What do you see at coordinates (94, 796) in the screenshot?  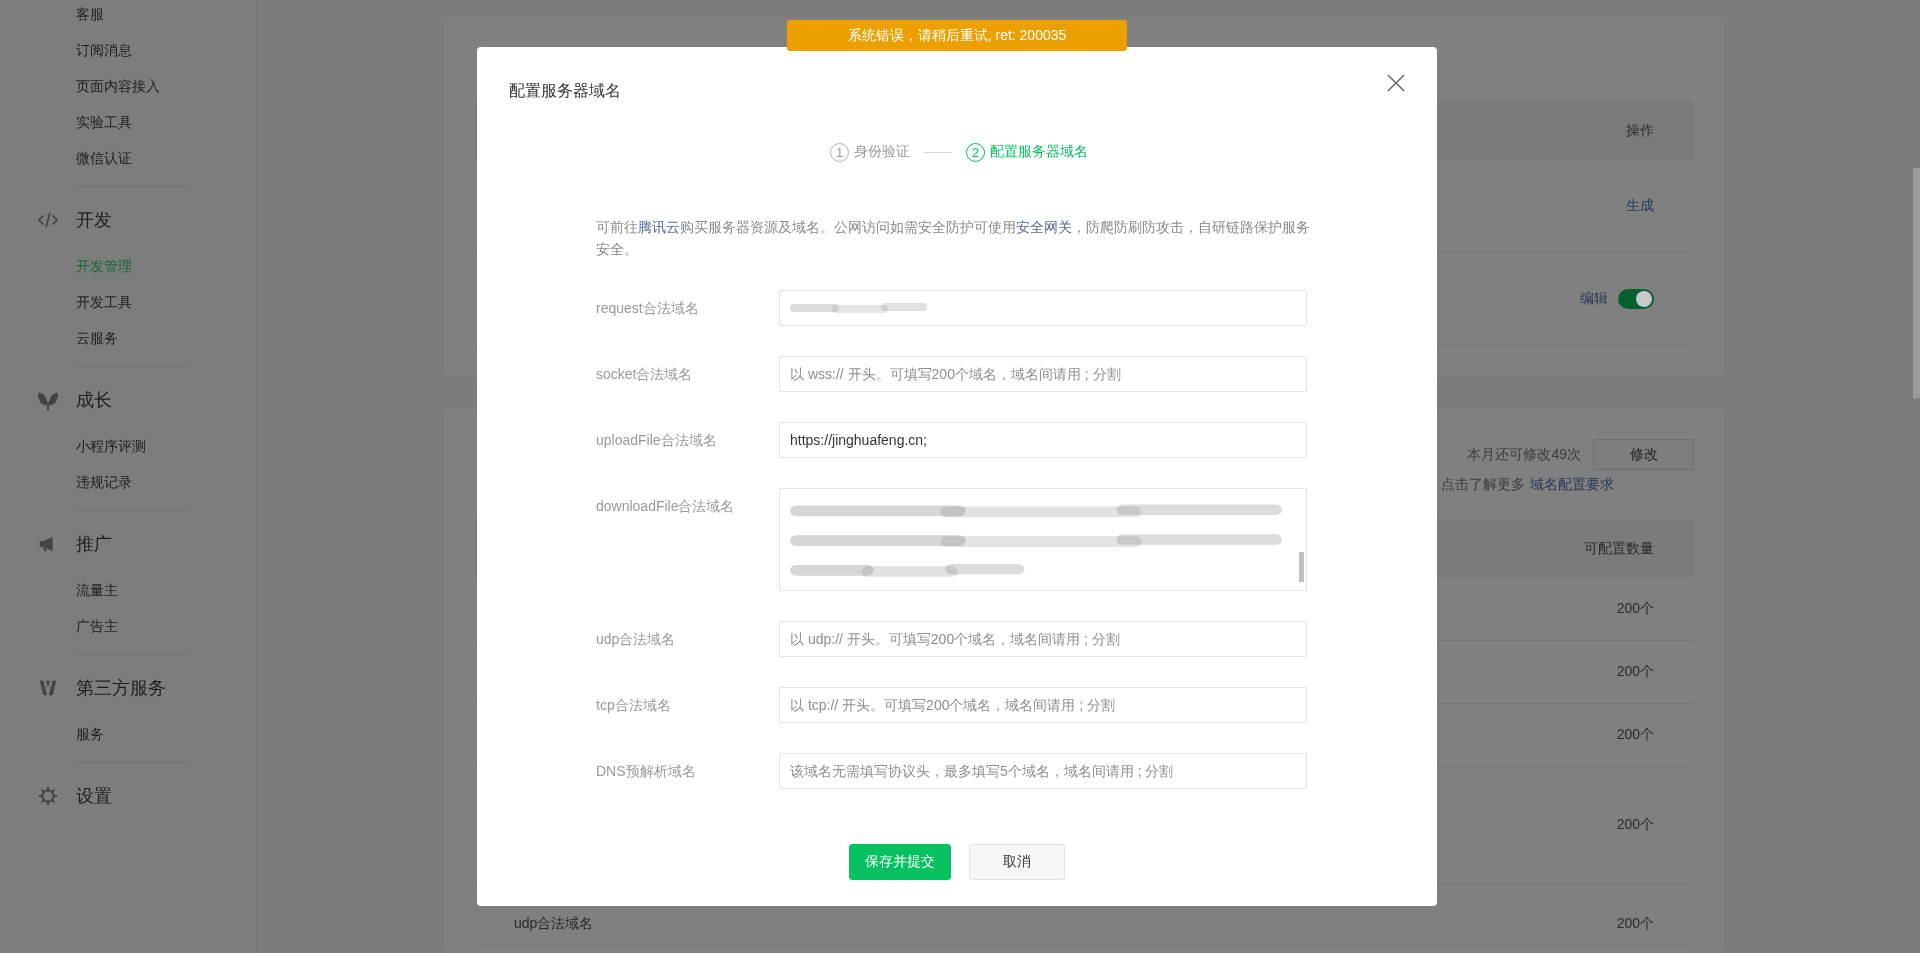 I see `nav-section-title: 设置` at bounding box center [94, 796].